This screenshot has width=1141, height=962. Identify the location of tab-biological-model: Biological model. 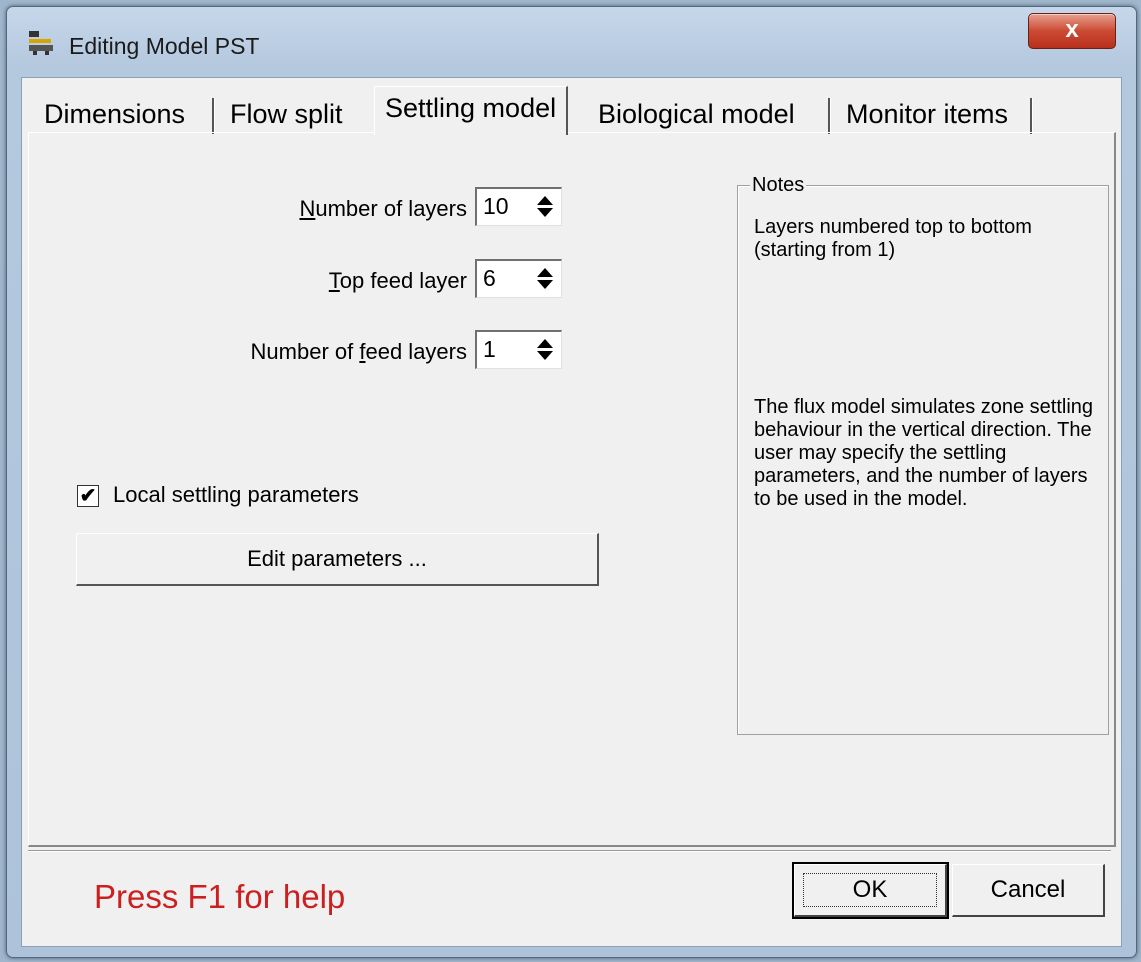
(696, 114).